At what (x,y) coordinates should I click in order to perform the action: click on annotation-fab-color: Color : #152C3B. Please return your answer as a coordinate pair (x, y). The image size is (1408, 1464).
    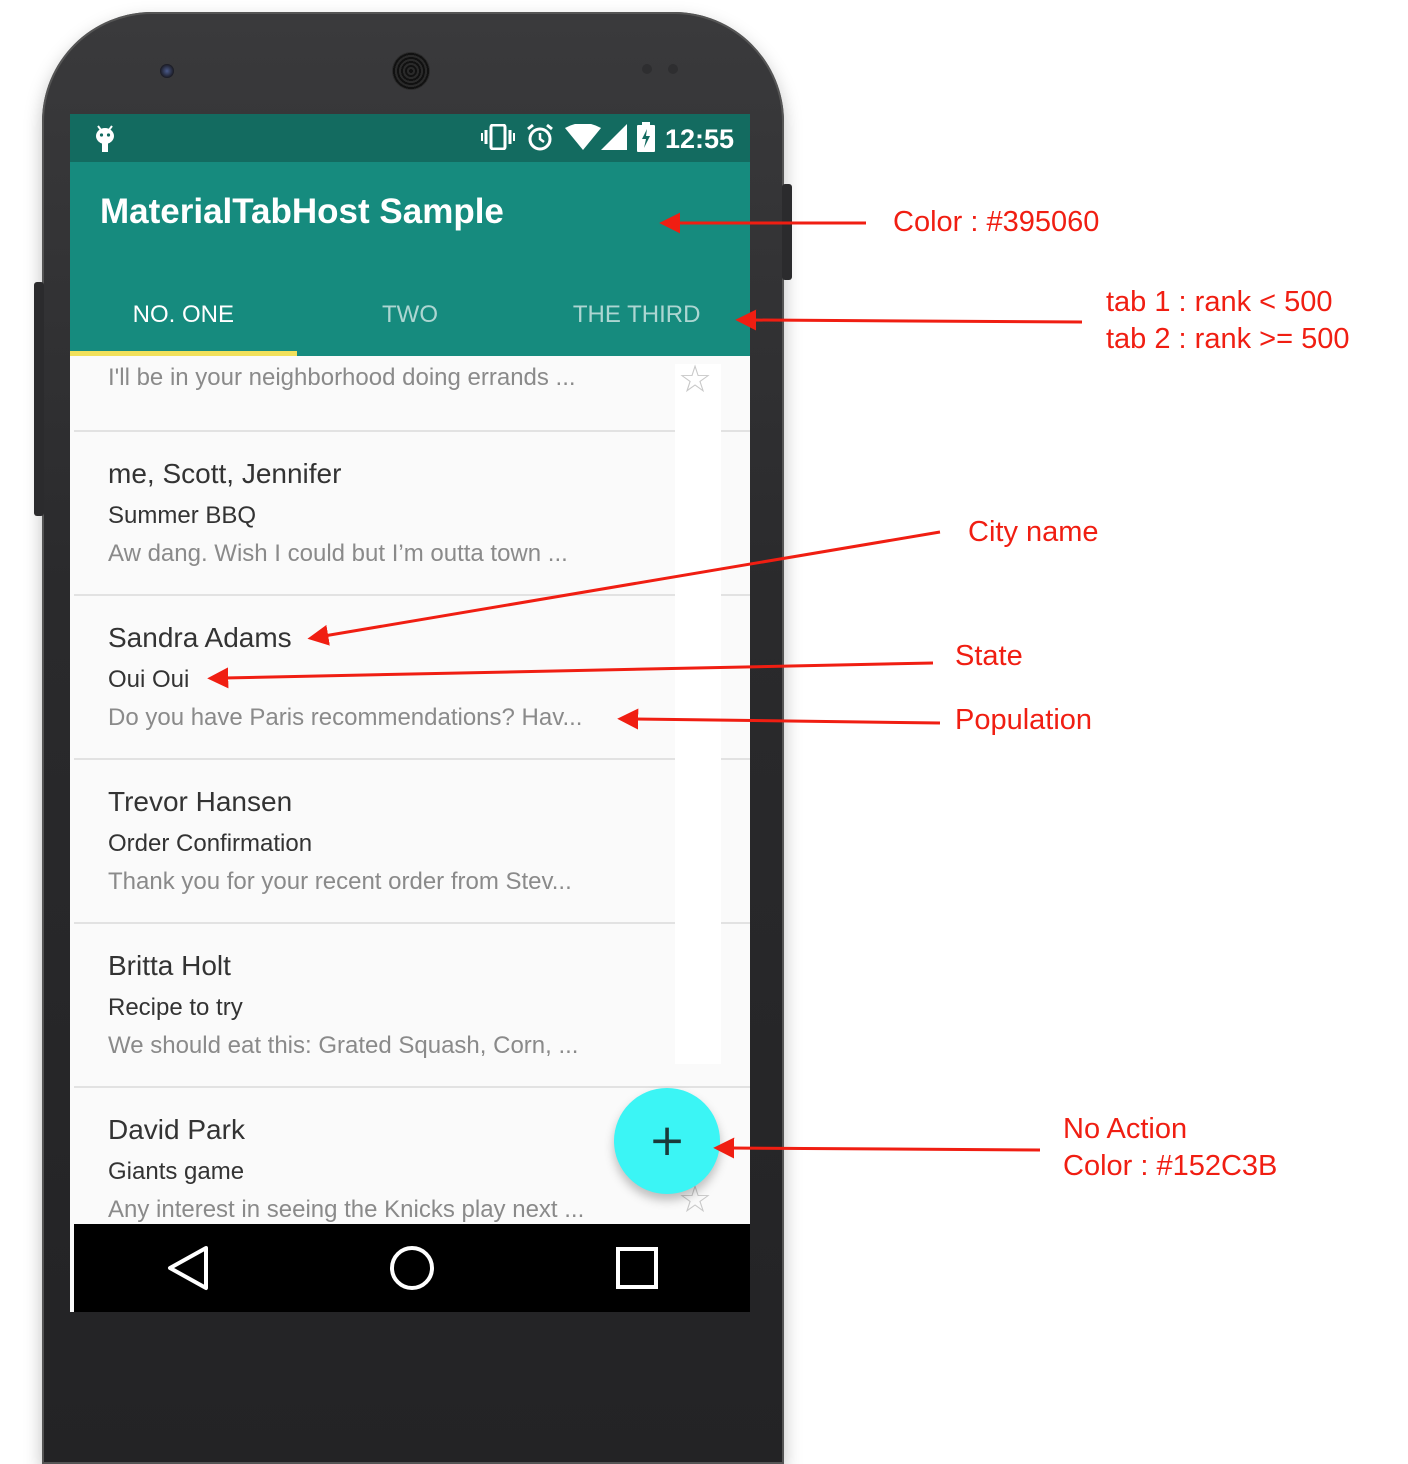
    Looking at the image, I should click on (1170, 1166).